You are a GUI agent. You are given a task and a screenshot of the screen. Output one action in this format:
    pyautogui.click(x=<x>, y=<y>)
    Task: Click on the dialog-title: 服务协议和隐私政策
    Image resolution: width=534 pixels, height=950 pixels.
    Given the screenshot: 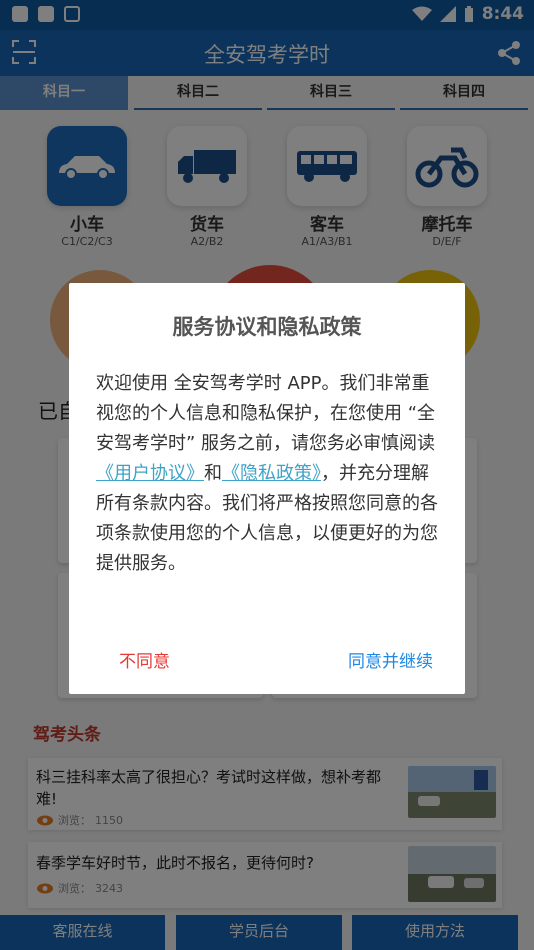 What is the action you would take?
    pyautogui.click(x=267, y=327)
    